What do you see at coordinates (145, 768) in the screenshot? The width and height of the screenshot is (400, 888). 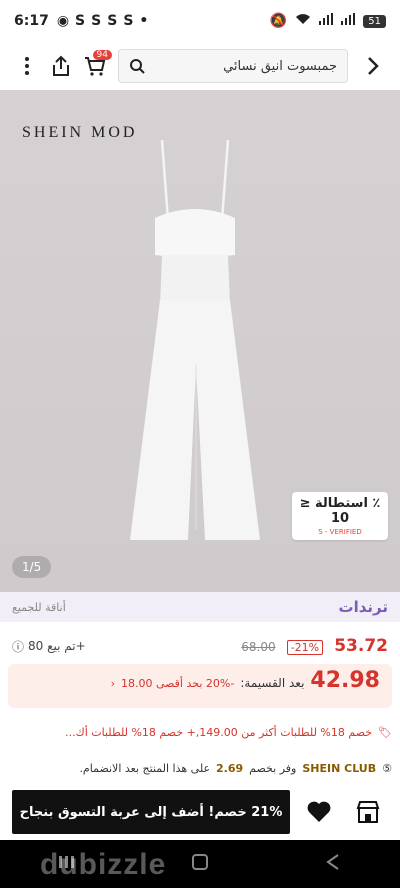 I see `club-suffix: على هذا المنتج بعد الانضمام.` at bounding box center [145, 768].